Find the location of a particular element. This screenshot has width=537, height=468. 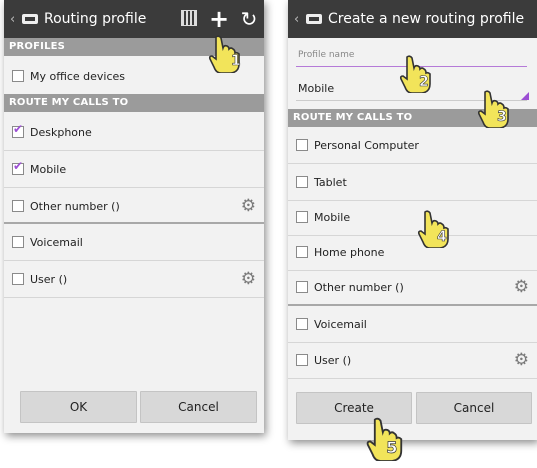

route-label: Tablet is located at coordinates (330, 182).